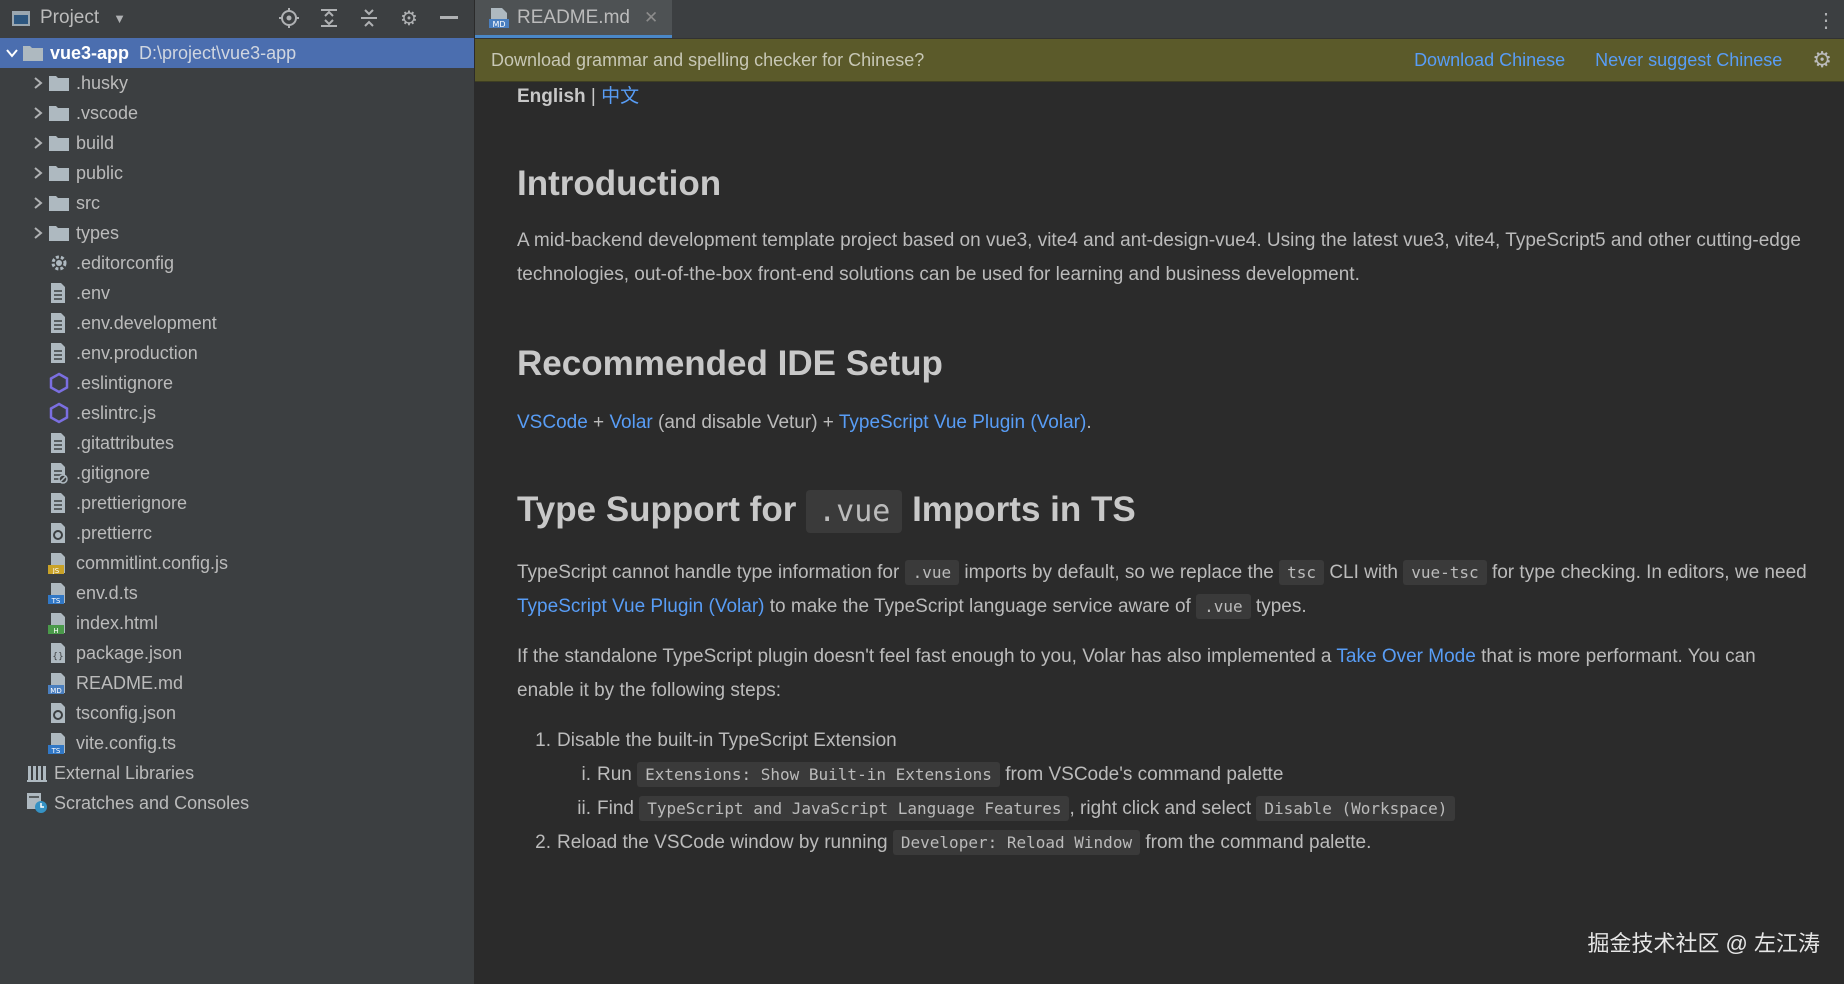 This screenshot has height=984, width=1844. What do you see at coordinates (237, 233) in the screenshot?
I see `tree-folder-types: types` at bounding box center [237, 233].